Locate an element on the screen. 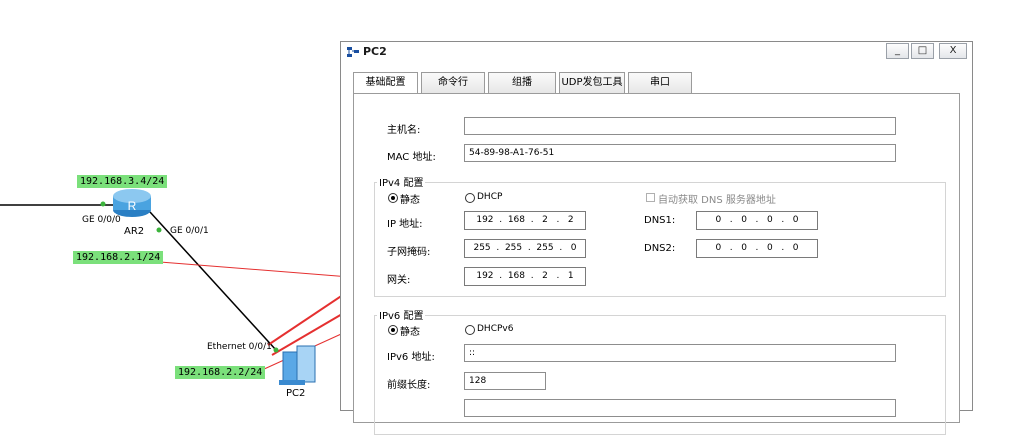  router-name: AR2 is located at coordinates (134, 231).